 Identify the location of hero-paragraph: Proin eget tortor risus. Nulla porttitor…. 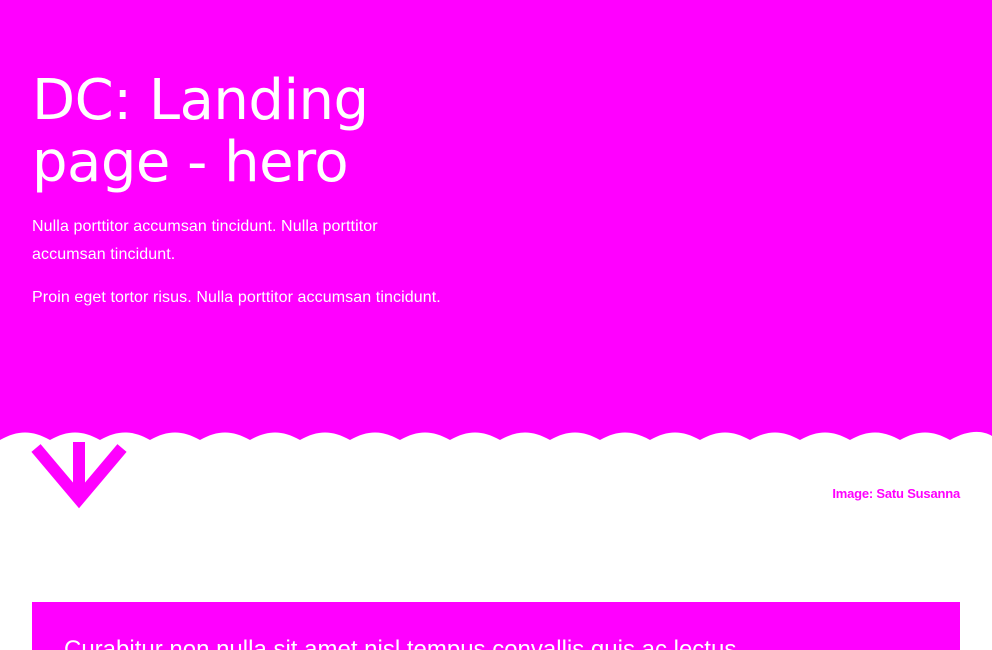
(236, 297).